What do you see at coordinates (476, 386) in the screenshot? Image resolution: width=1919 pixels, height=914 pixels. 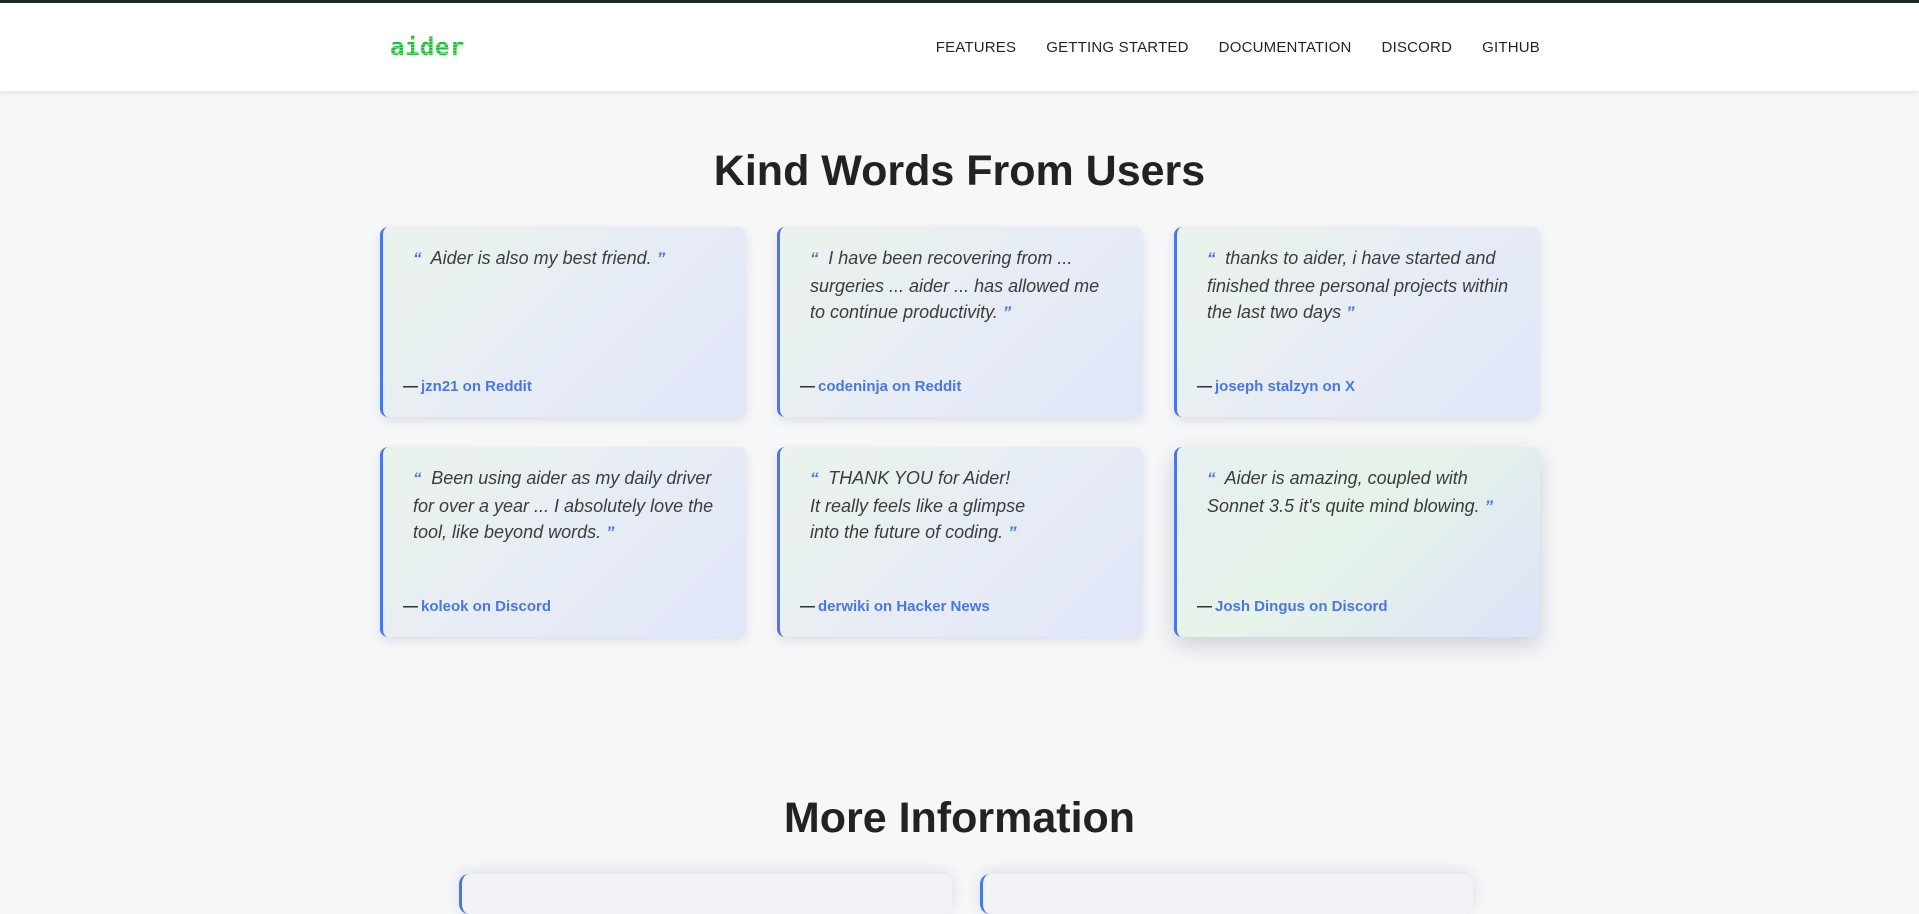 I see `author-link: jzn21 on Reddit` at bounding box center [476, 386].